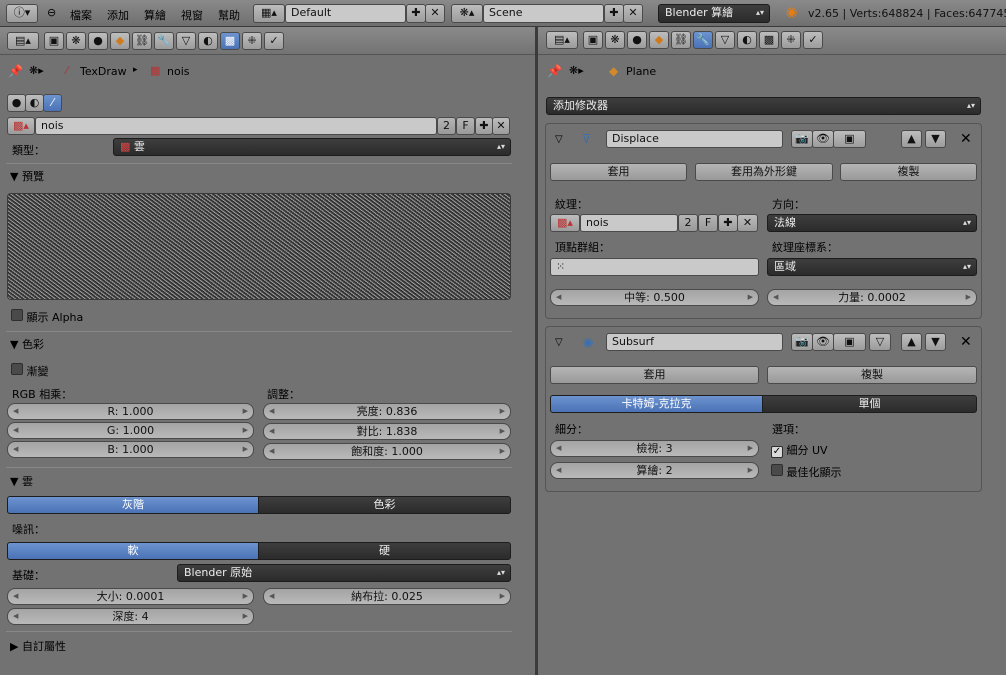 The height and width of the screenshot is (675, 1006). I want to click on rgb-r-field: ◀ R: 1.000 ▶, so click(130, 411).